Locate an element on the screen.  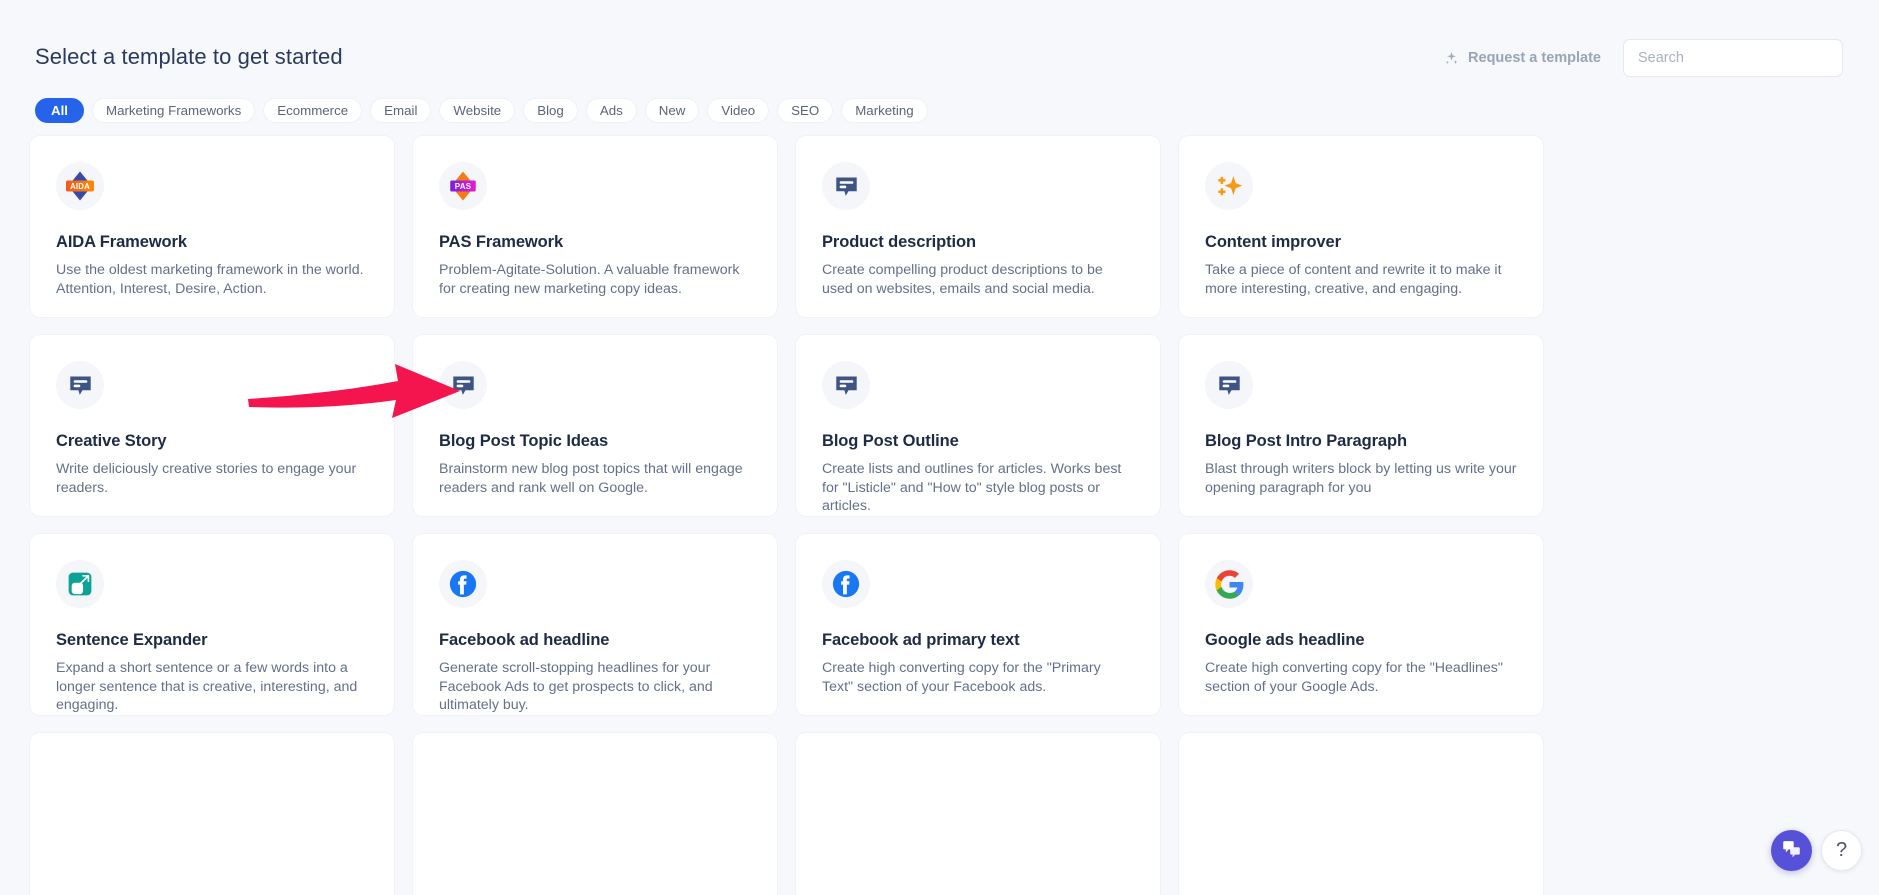
filter-chip-ecommerce: Ecommerce is located at coordinates (313, 110).